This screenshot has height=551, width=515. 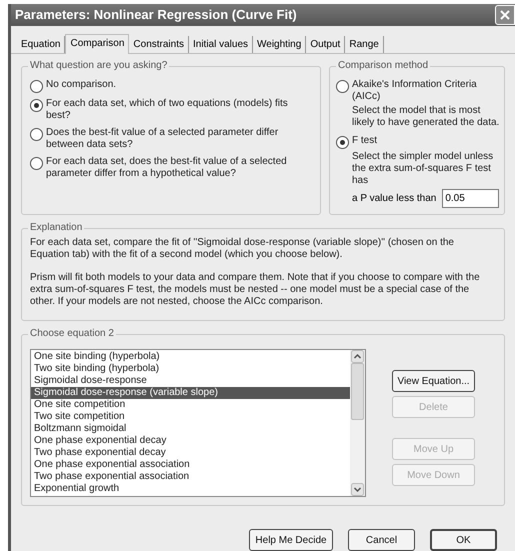 What do you see at coordinates (242, 249) in the screenshot?
I see `explanation-text: For each data set, compare the fit of ''Sigmoidal dose-response (variable slope)'' (chosen on the Equation tab) with the fit of a second model (which you choose below).` at bounding box center [242, 249].